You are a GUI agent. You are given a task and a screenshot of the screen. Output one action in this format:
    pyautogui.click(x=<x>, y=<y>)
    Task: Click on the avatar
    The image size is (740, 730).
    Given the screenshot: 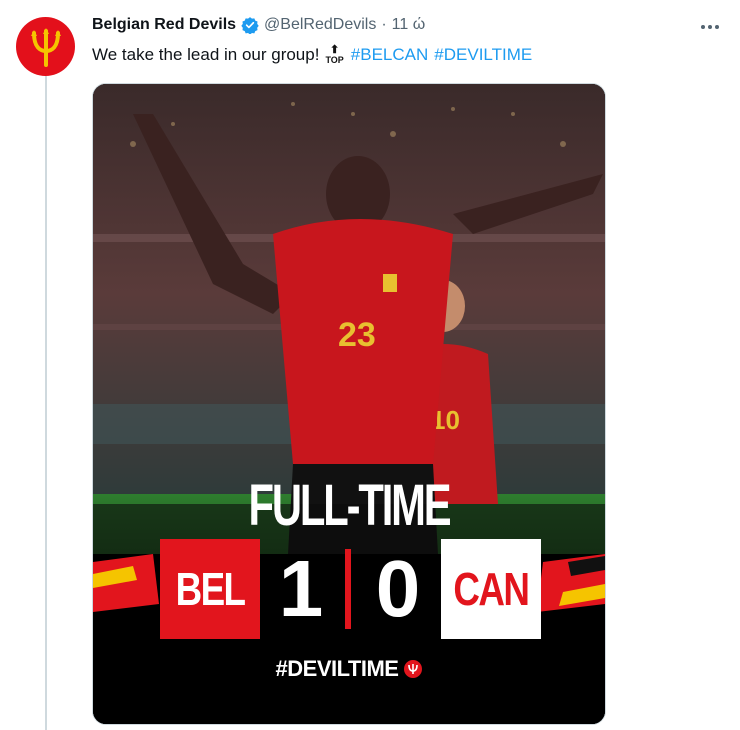 What is the action you would take?
    pyautogui.click(x=45, y=46)
    